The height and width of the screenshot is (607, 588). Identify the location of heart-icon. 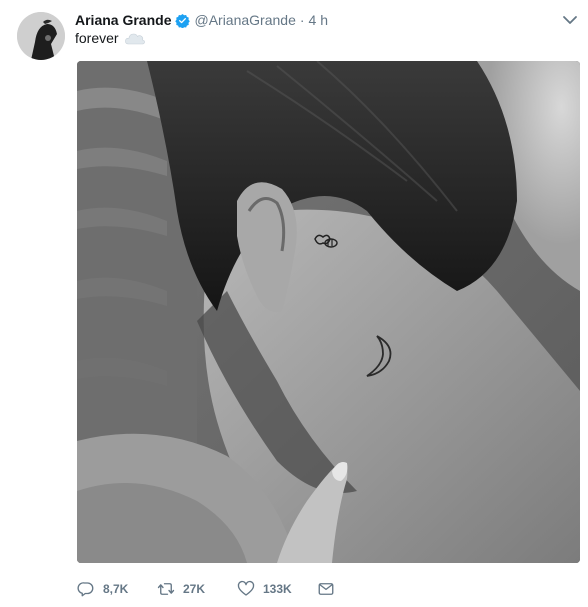
(246, 588).